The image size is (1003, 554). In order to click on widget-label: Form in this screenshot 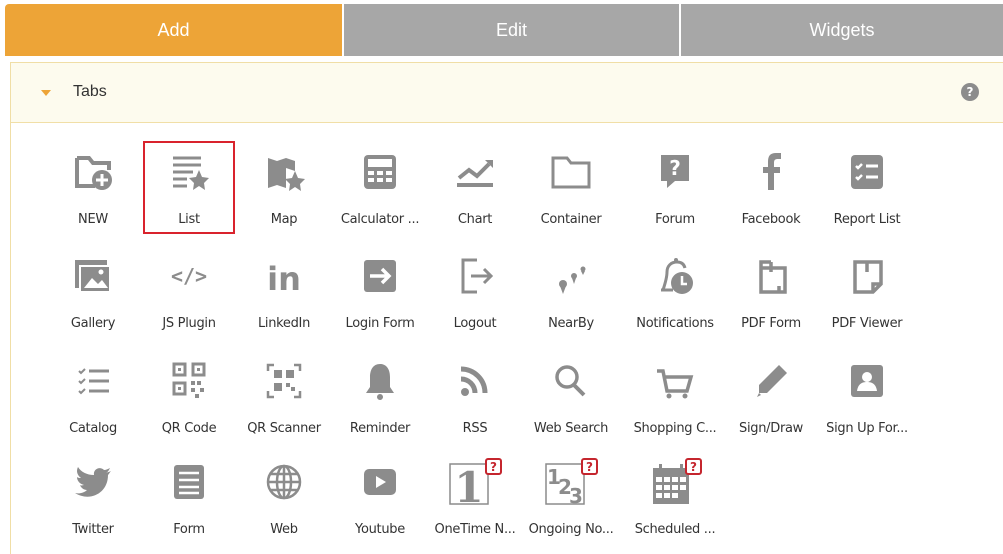, I will do `click(189, 529)`.